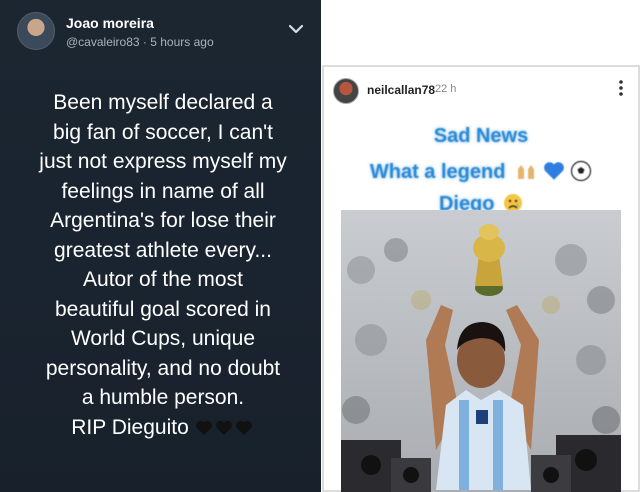  Describe the element at coordinates (163, 309) in the screenshot. I see `text-line: beautiful goal scored in` at that location.